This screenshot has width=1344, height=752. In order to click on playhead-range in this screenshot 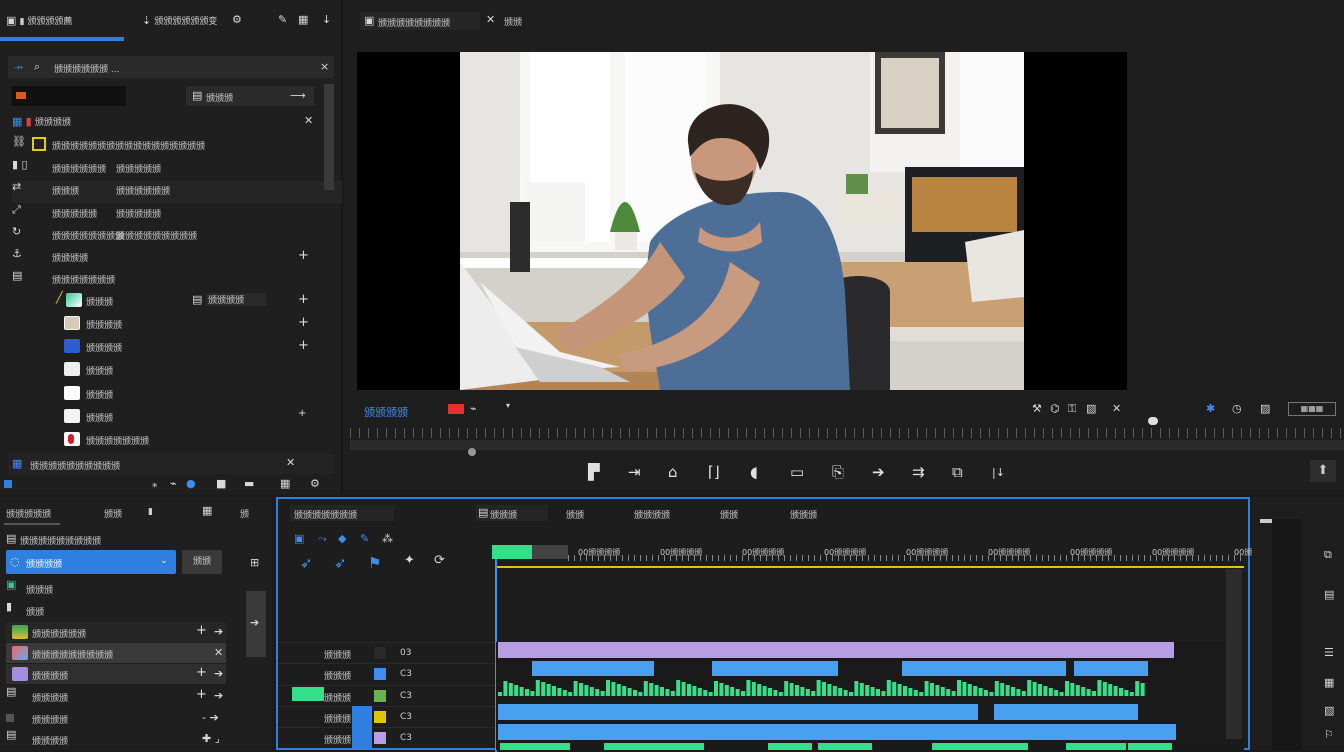, I will do `click(870, 567)`.